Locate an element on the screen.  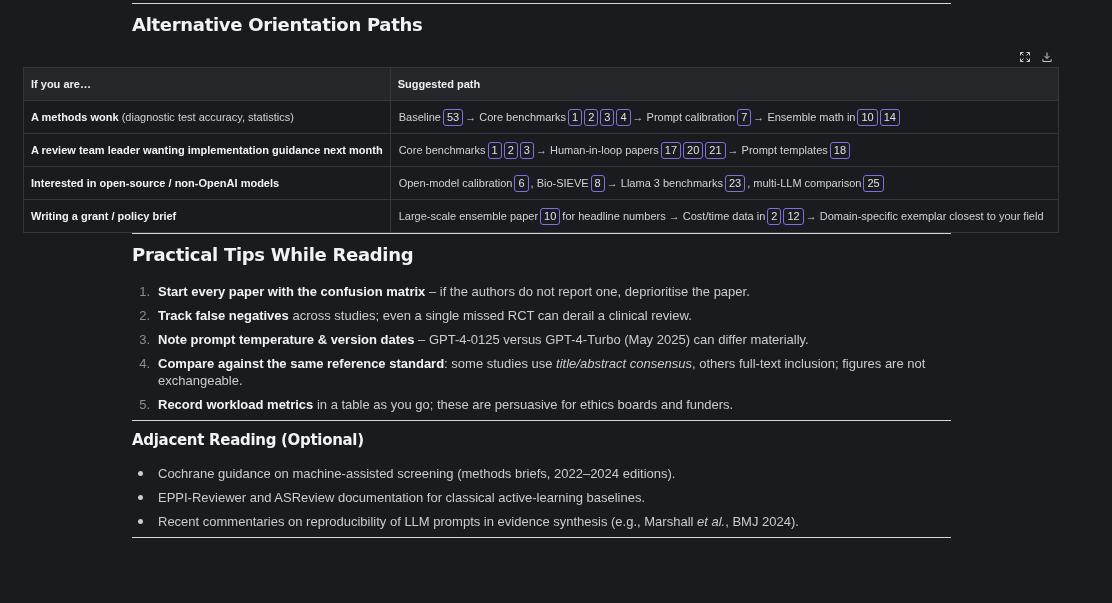
list-item-text: Recent commentaries on reproducibility of LLM prompts in evidence synthesis (e.g., Marshall et al., BMJ 2024). is located at coordinates (479, 521).